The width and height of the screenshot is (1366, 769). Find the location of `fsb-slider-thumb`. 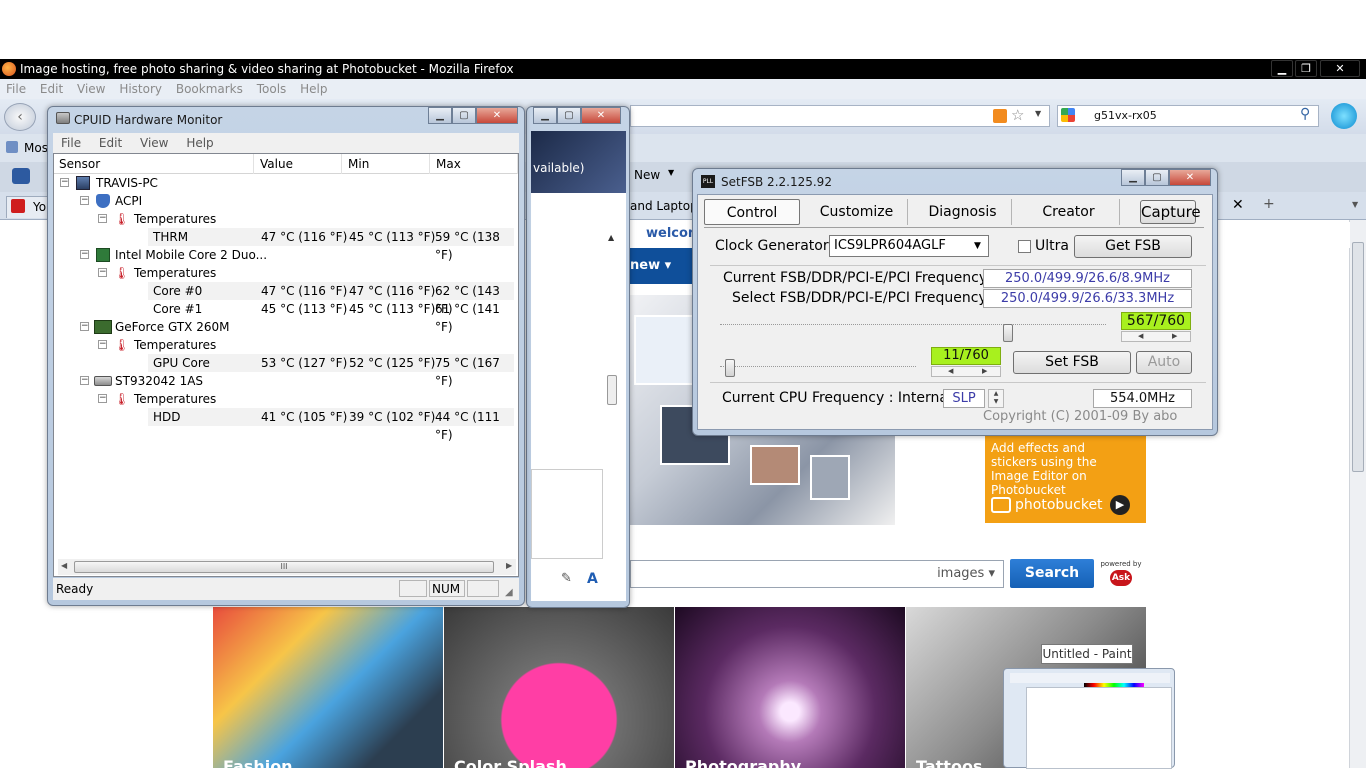

fsb-slider-thumb is located at coordinates (1007, 333).